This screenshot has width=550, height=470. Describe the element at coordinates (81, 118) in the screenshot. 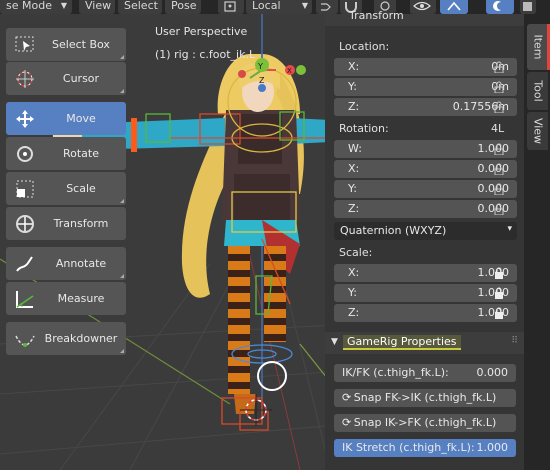

I see `tool-label: Move` at that location.